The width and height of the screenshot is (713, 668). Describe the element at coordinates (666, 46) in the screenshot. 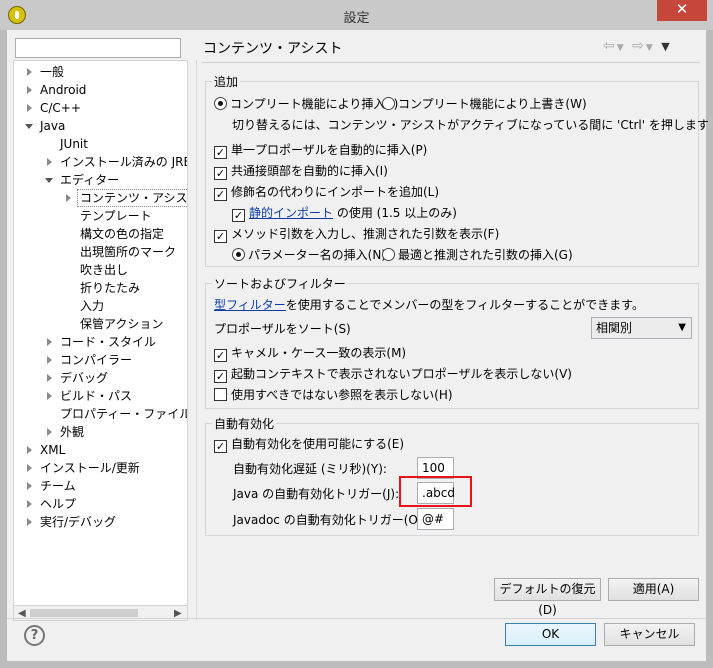

I see `view-menu-icon: ▼` at that location.